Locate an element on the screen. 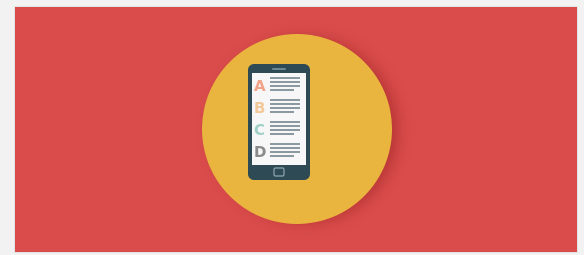 The width and height of the screenshot is (584, 255). phone-speaker is located at coordinates (279, 69).